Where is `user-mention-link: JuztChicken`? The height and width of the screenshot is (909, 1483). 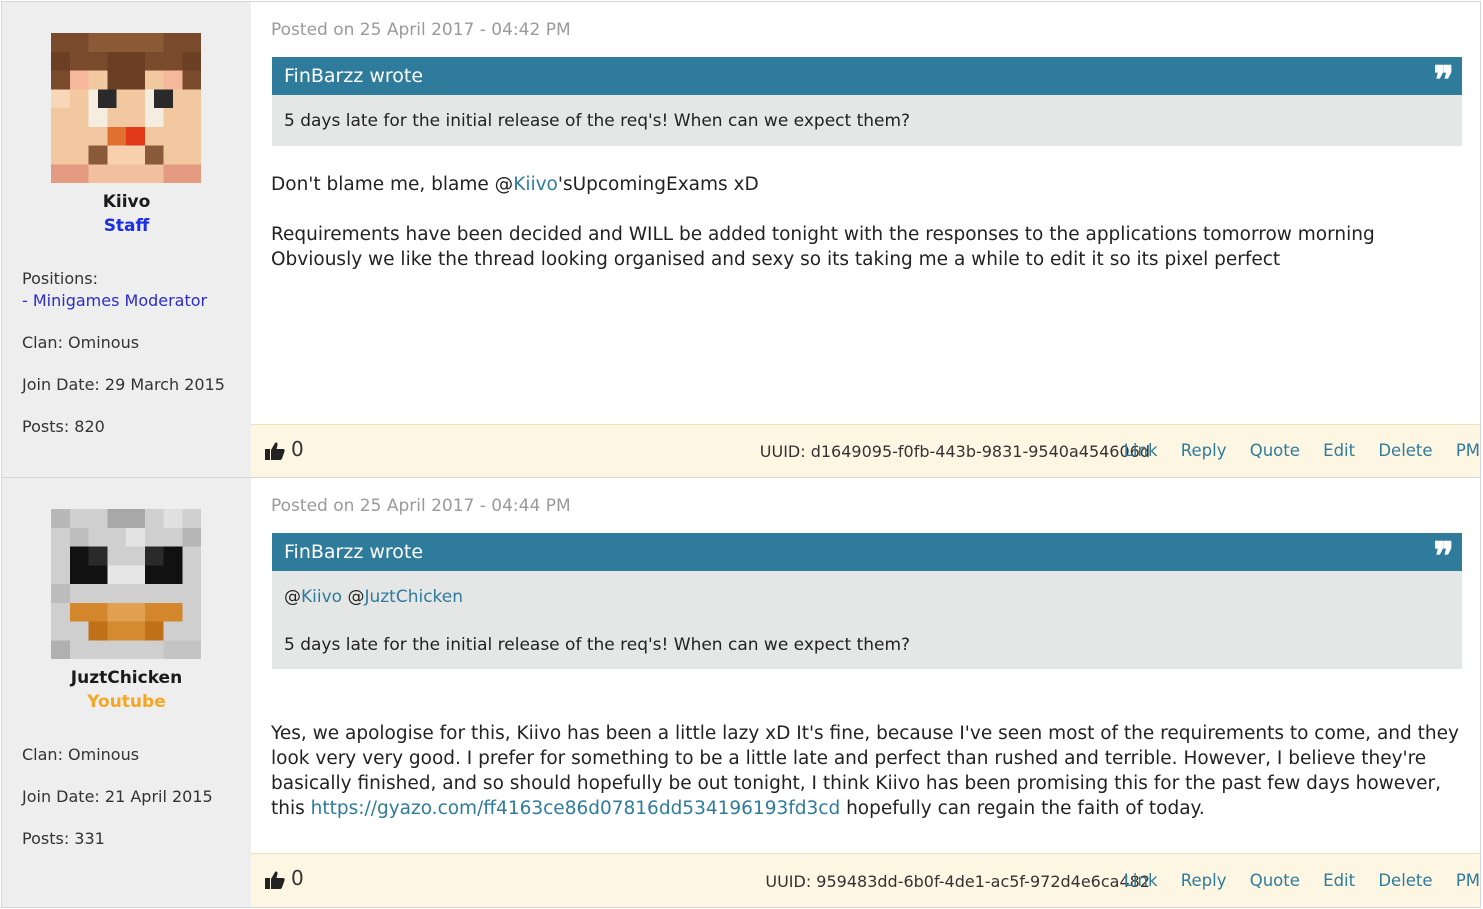
user-mention-link: JuztChicken is located at coordinates (413, 597).